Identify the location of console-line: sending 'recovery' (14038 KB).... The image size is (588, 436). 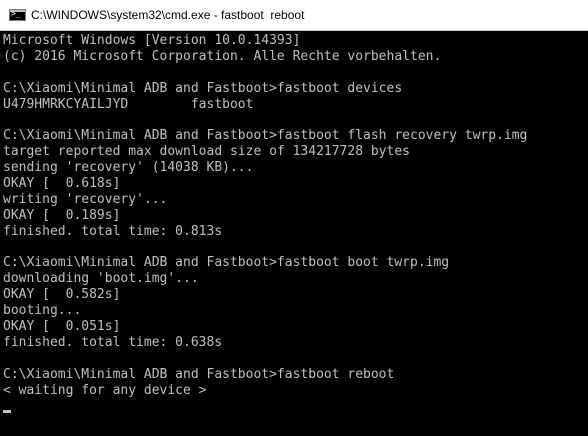
(128, 168).